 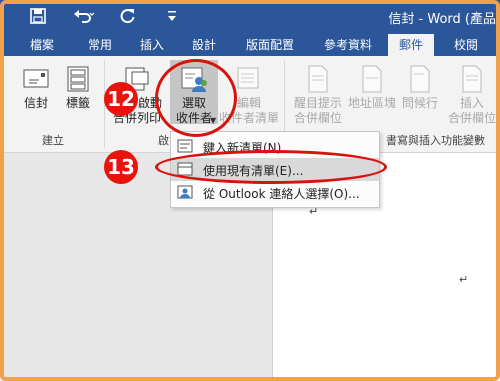 I want to click on greeting-line-label: 問候行, so click(x=419, y=103).